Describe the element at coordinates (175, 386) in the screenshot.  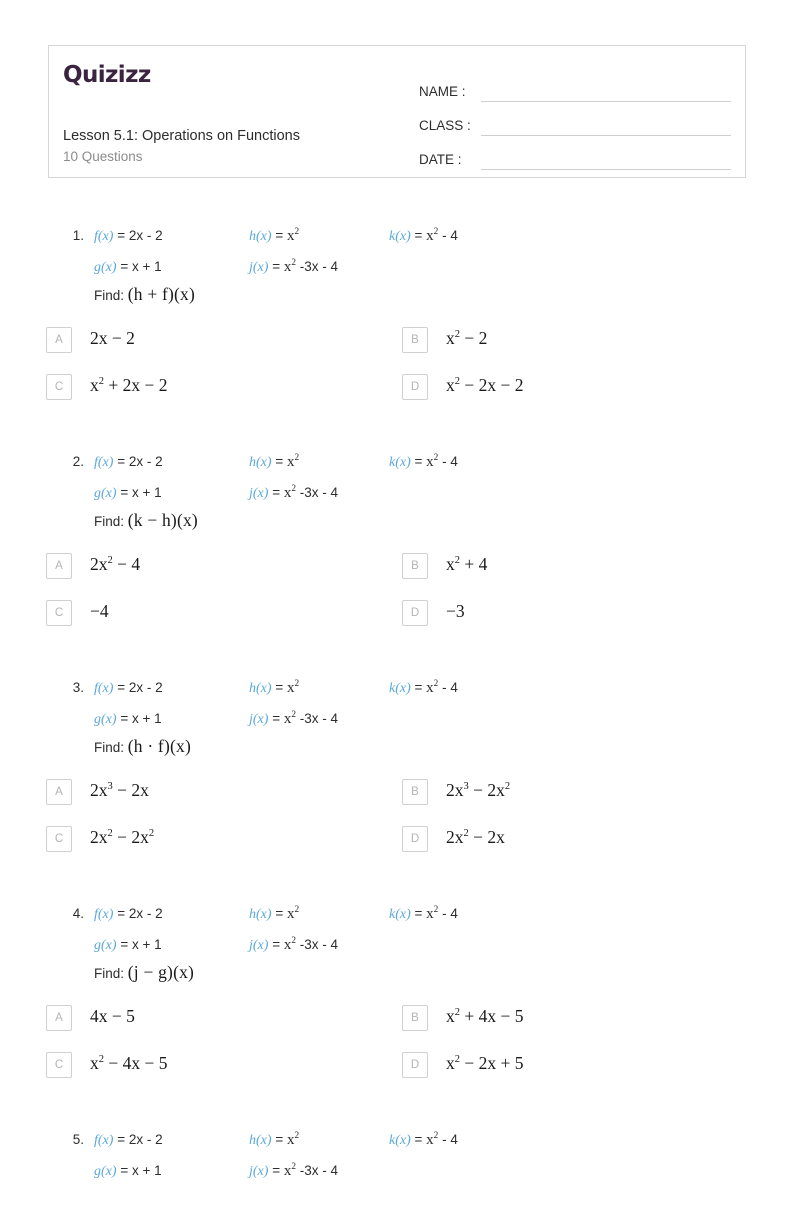
I see `answer-option: Cx2 + 2x − 2` at that location.